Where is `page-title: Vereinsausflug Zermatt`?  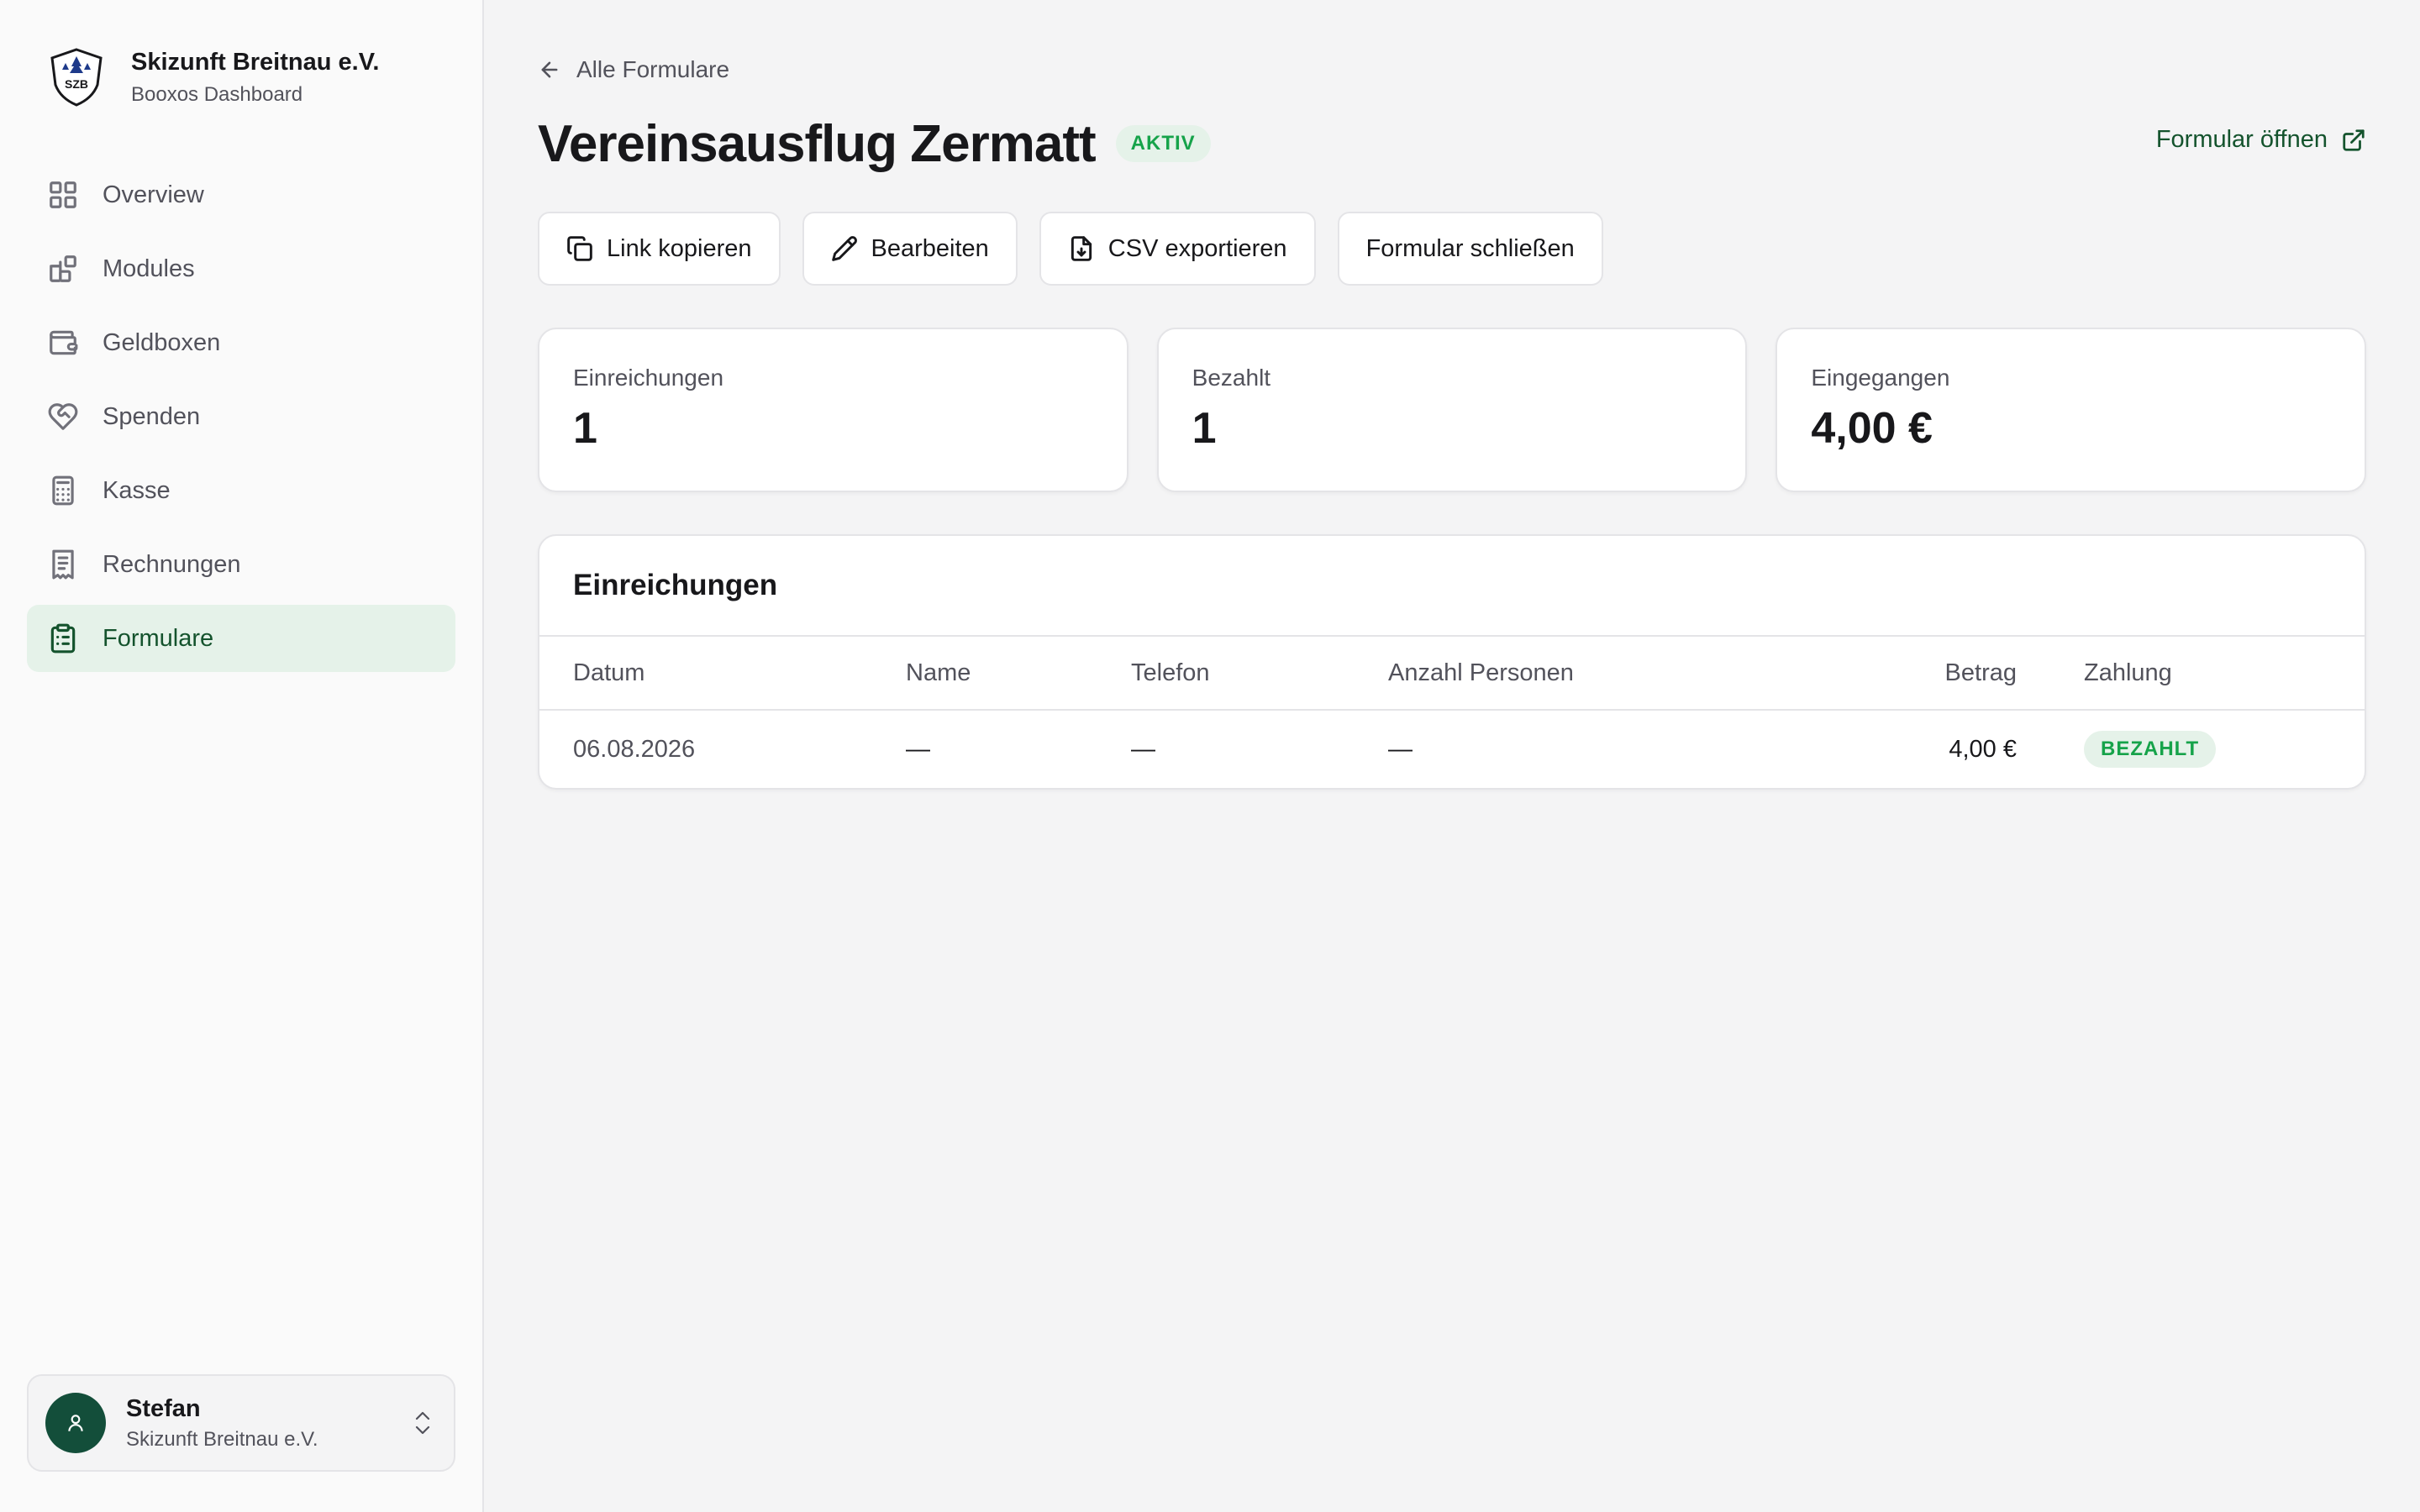 page-title: Vereinsausflug Zermatt is located at coordinates (817, 143).